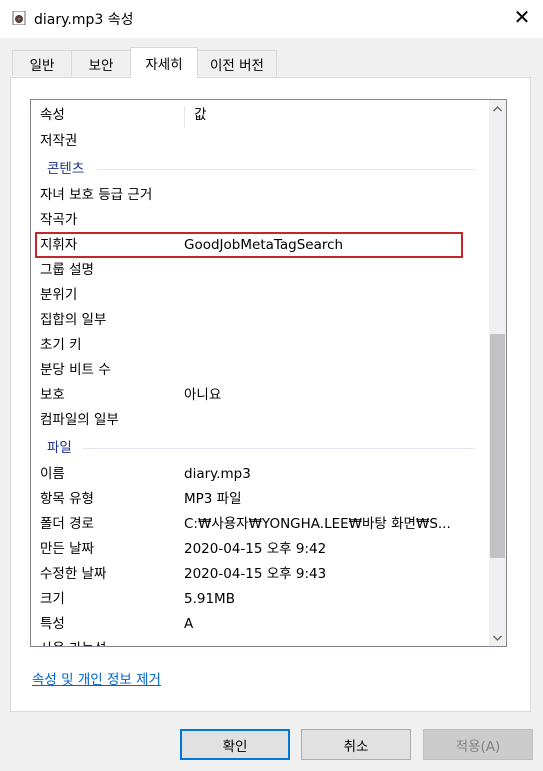  Describe the element at coordinates (237, 65) in the screenshot. I see `tab-label: 이전 버전` at that location.